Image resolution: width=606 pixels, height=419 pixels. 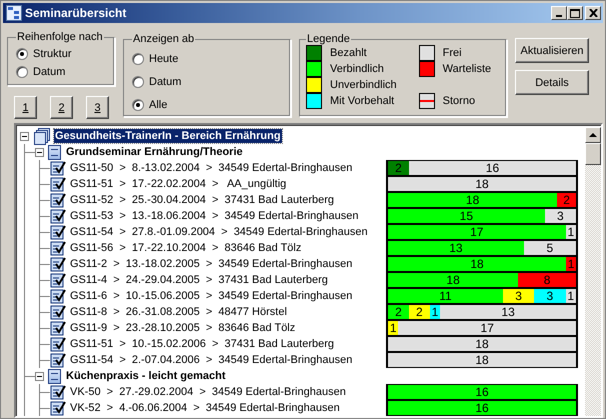 I want to click on tree-node: GS11-52 > 25.-30.04.2004 > 37431 Bad Lauterberg, so click(x=202, y=200).